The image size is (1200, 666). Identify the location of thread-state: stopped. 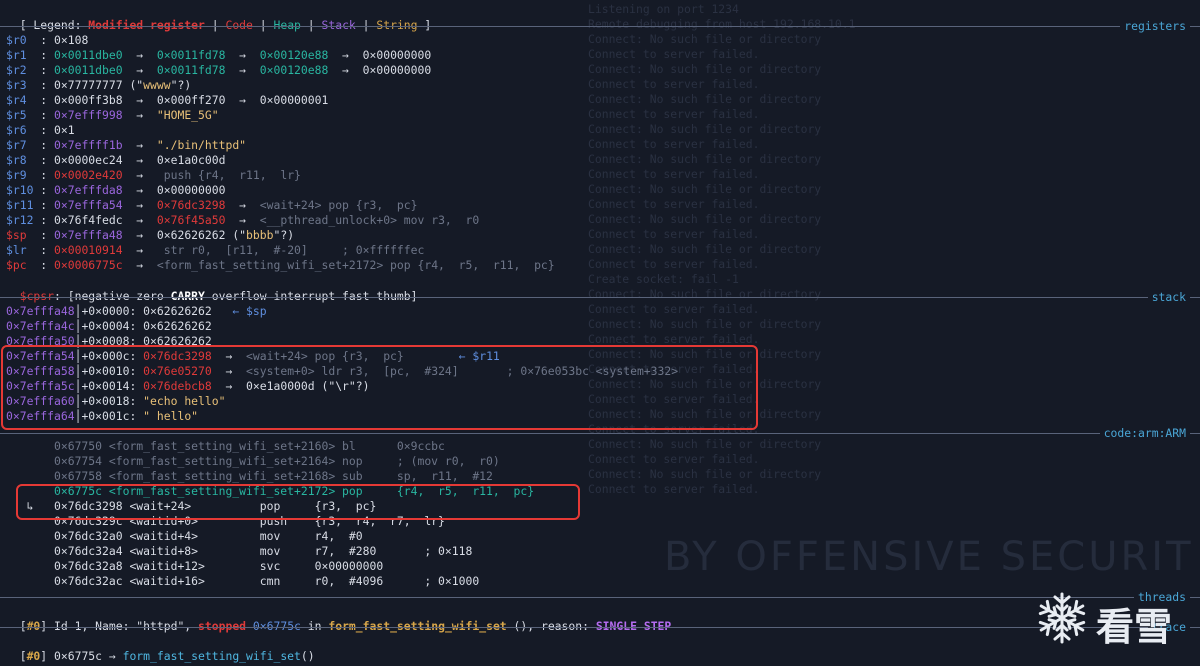
(222, 626).